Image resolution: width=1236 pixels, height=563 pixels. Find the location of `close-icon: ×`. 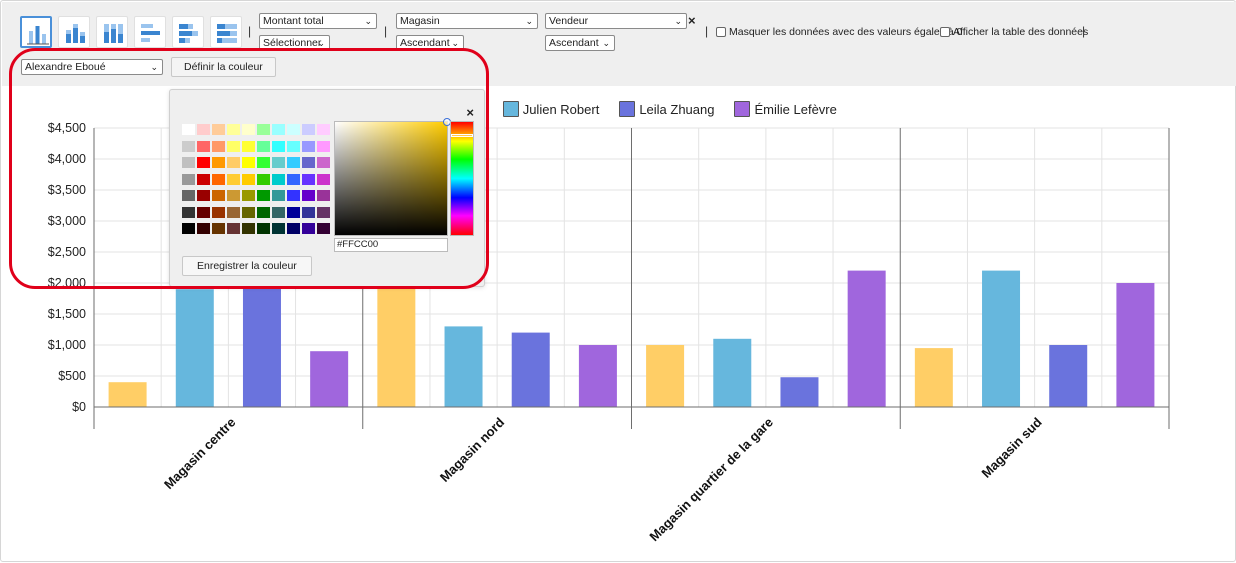

close-icon: × is located at coordinates (470, 113).